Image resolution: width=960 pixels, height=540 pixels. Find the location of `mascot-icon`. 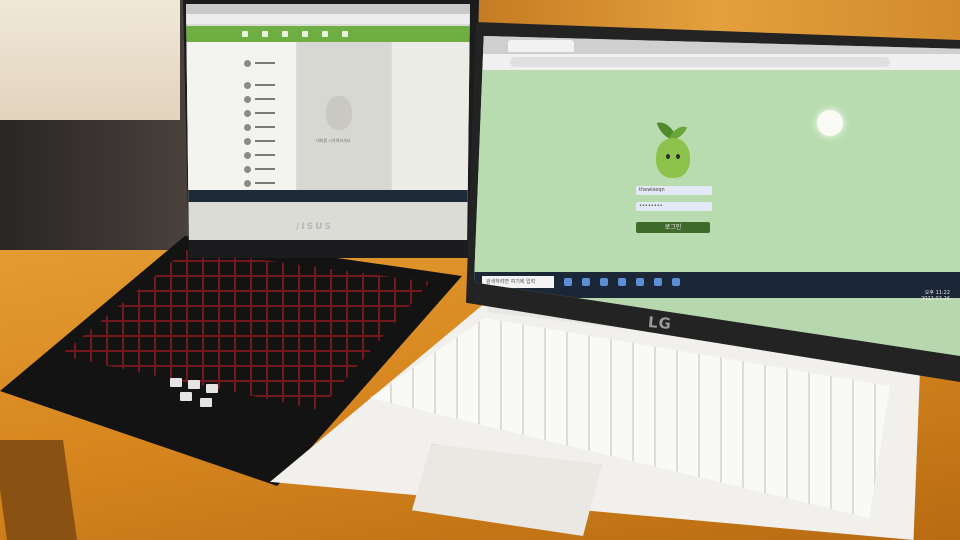

mascot-icon is located at coordinates (339, 113).